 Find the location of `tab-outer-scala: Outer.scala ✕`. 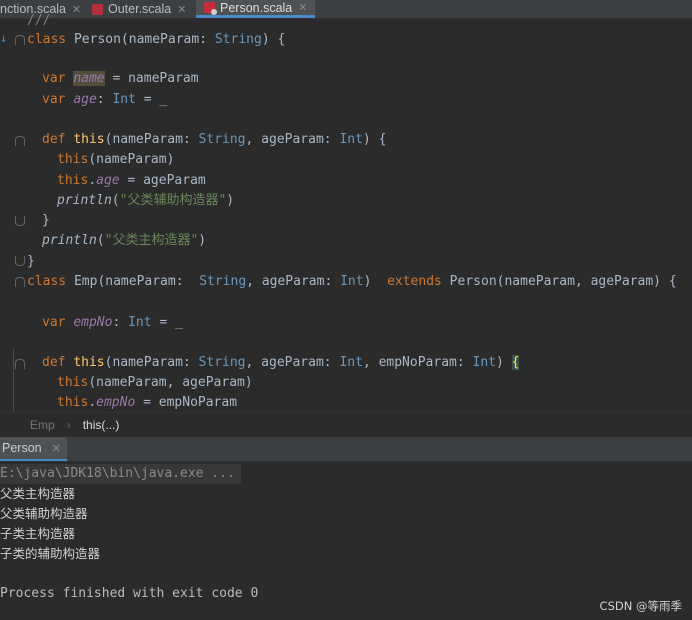

tab-outer-scala: Outer.scala ✕ is located at coordinates (139, 9).